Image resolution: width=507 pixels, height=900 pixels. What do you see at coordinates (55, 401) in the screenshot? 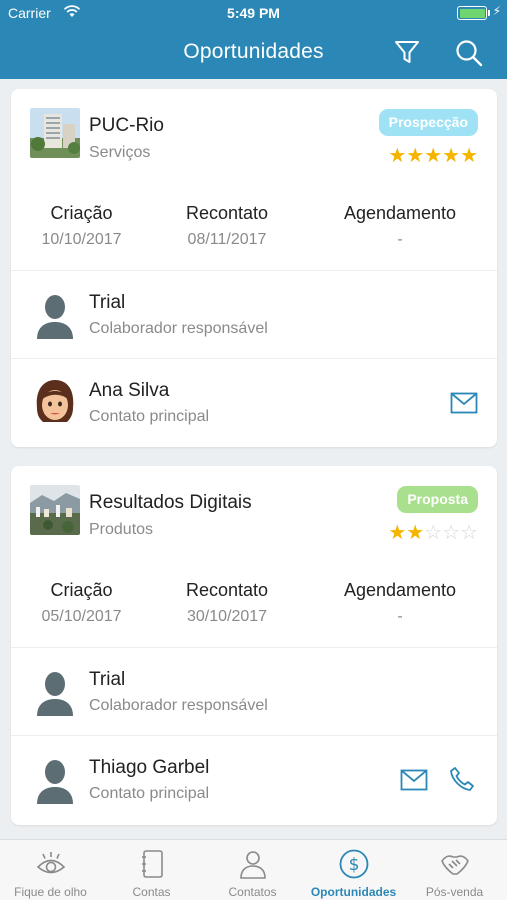
I see `contact-avatar` at bounding box center [55, 401].